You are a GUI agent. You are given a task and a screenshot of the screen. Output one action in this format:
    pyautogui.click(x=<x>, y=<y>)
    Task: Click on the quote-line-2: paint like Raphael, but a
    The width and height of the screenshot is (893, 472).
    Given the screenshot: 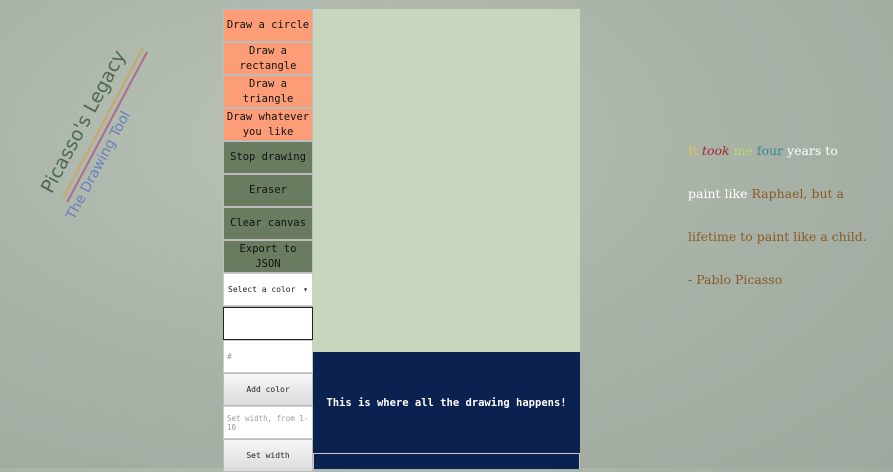 What is the action you would take?
    pyautogui.click(x=788, y=201)
    